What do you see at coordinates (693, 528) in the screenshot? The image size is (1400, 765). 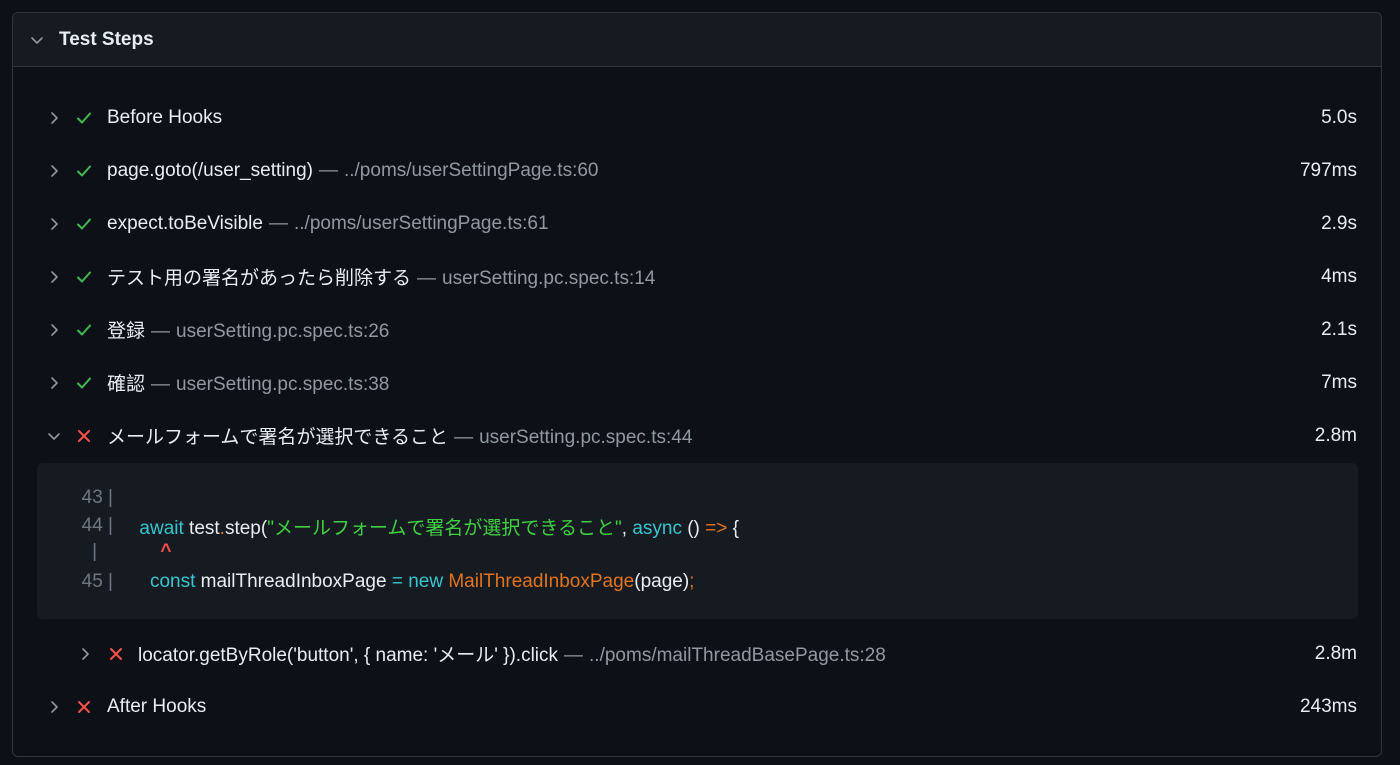 I see `code-text: ()` at bounding box center [693, 528].